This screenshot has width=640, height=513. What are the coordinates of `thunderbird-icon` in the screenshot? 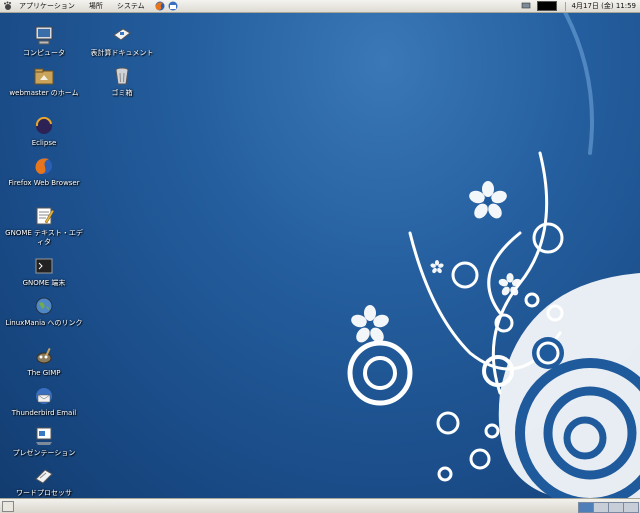 It's located at (44, 396).